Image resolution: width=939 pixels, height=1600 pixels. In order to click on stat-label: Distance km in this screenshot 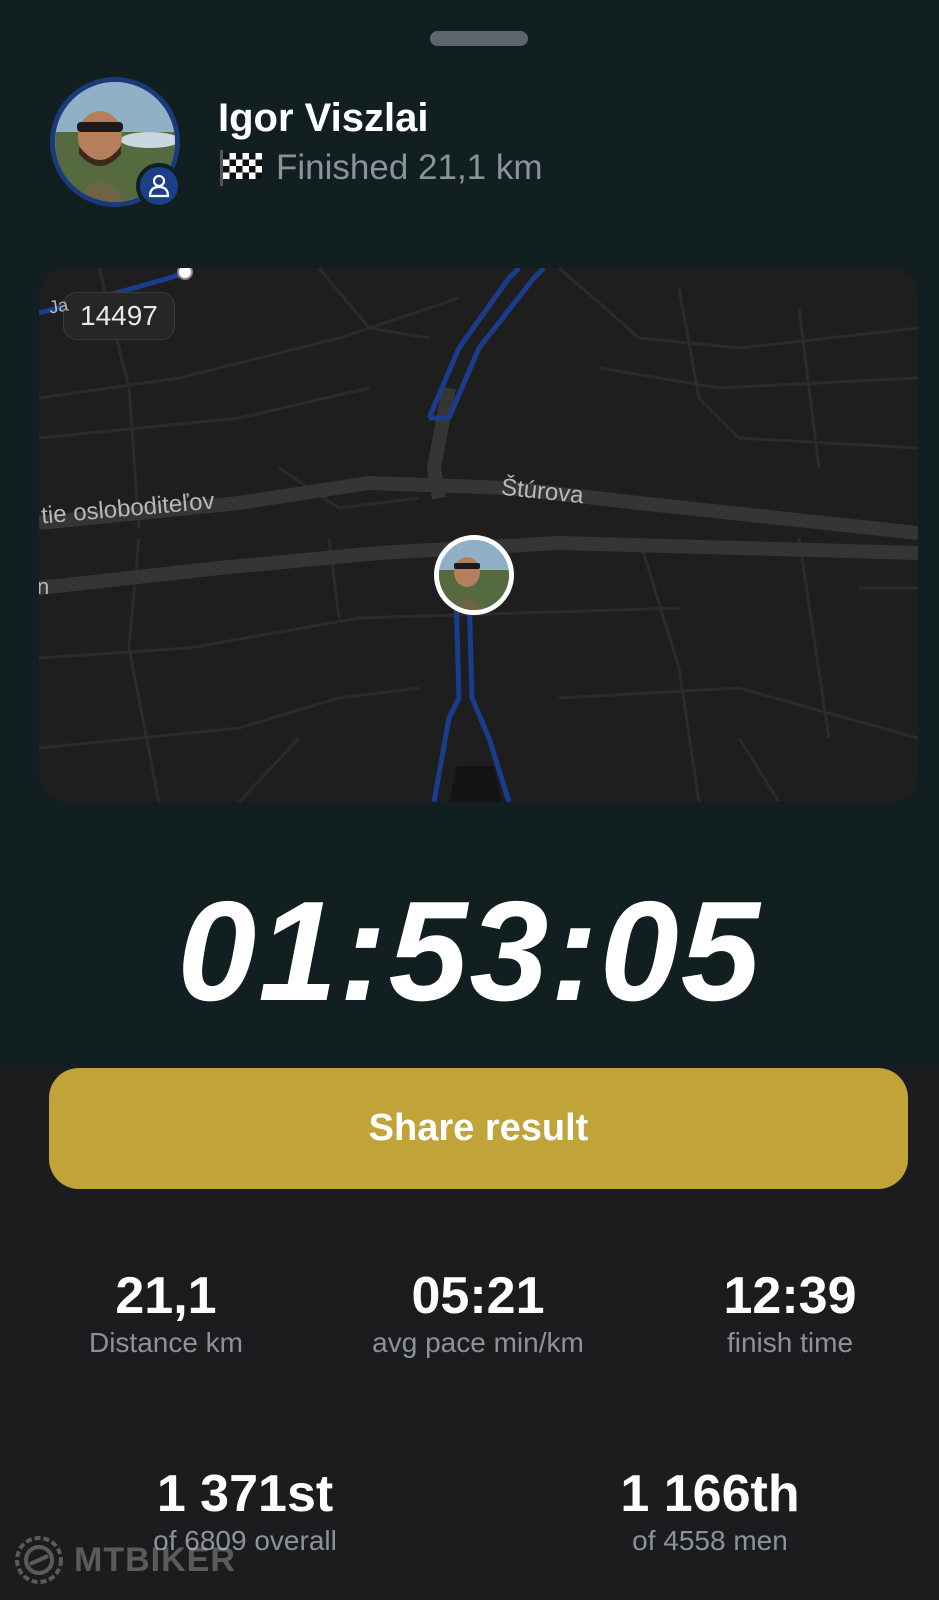, I will do `click(166, 1342)`.